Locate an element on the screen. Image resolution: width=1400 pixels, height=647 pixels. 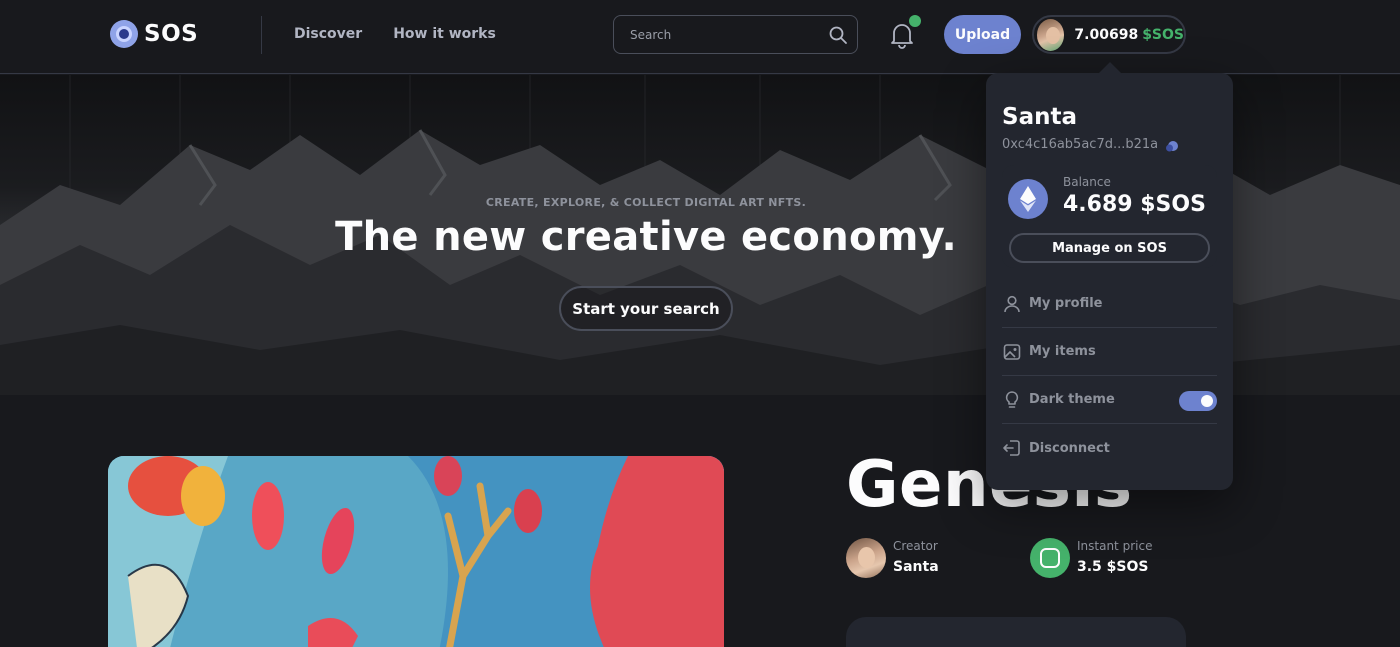
search-icon is located at coordinates (838, 35).